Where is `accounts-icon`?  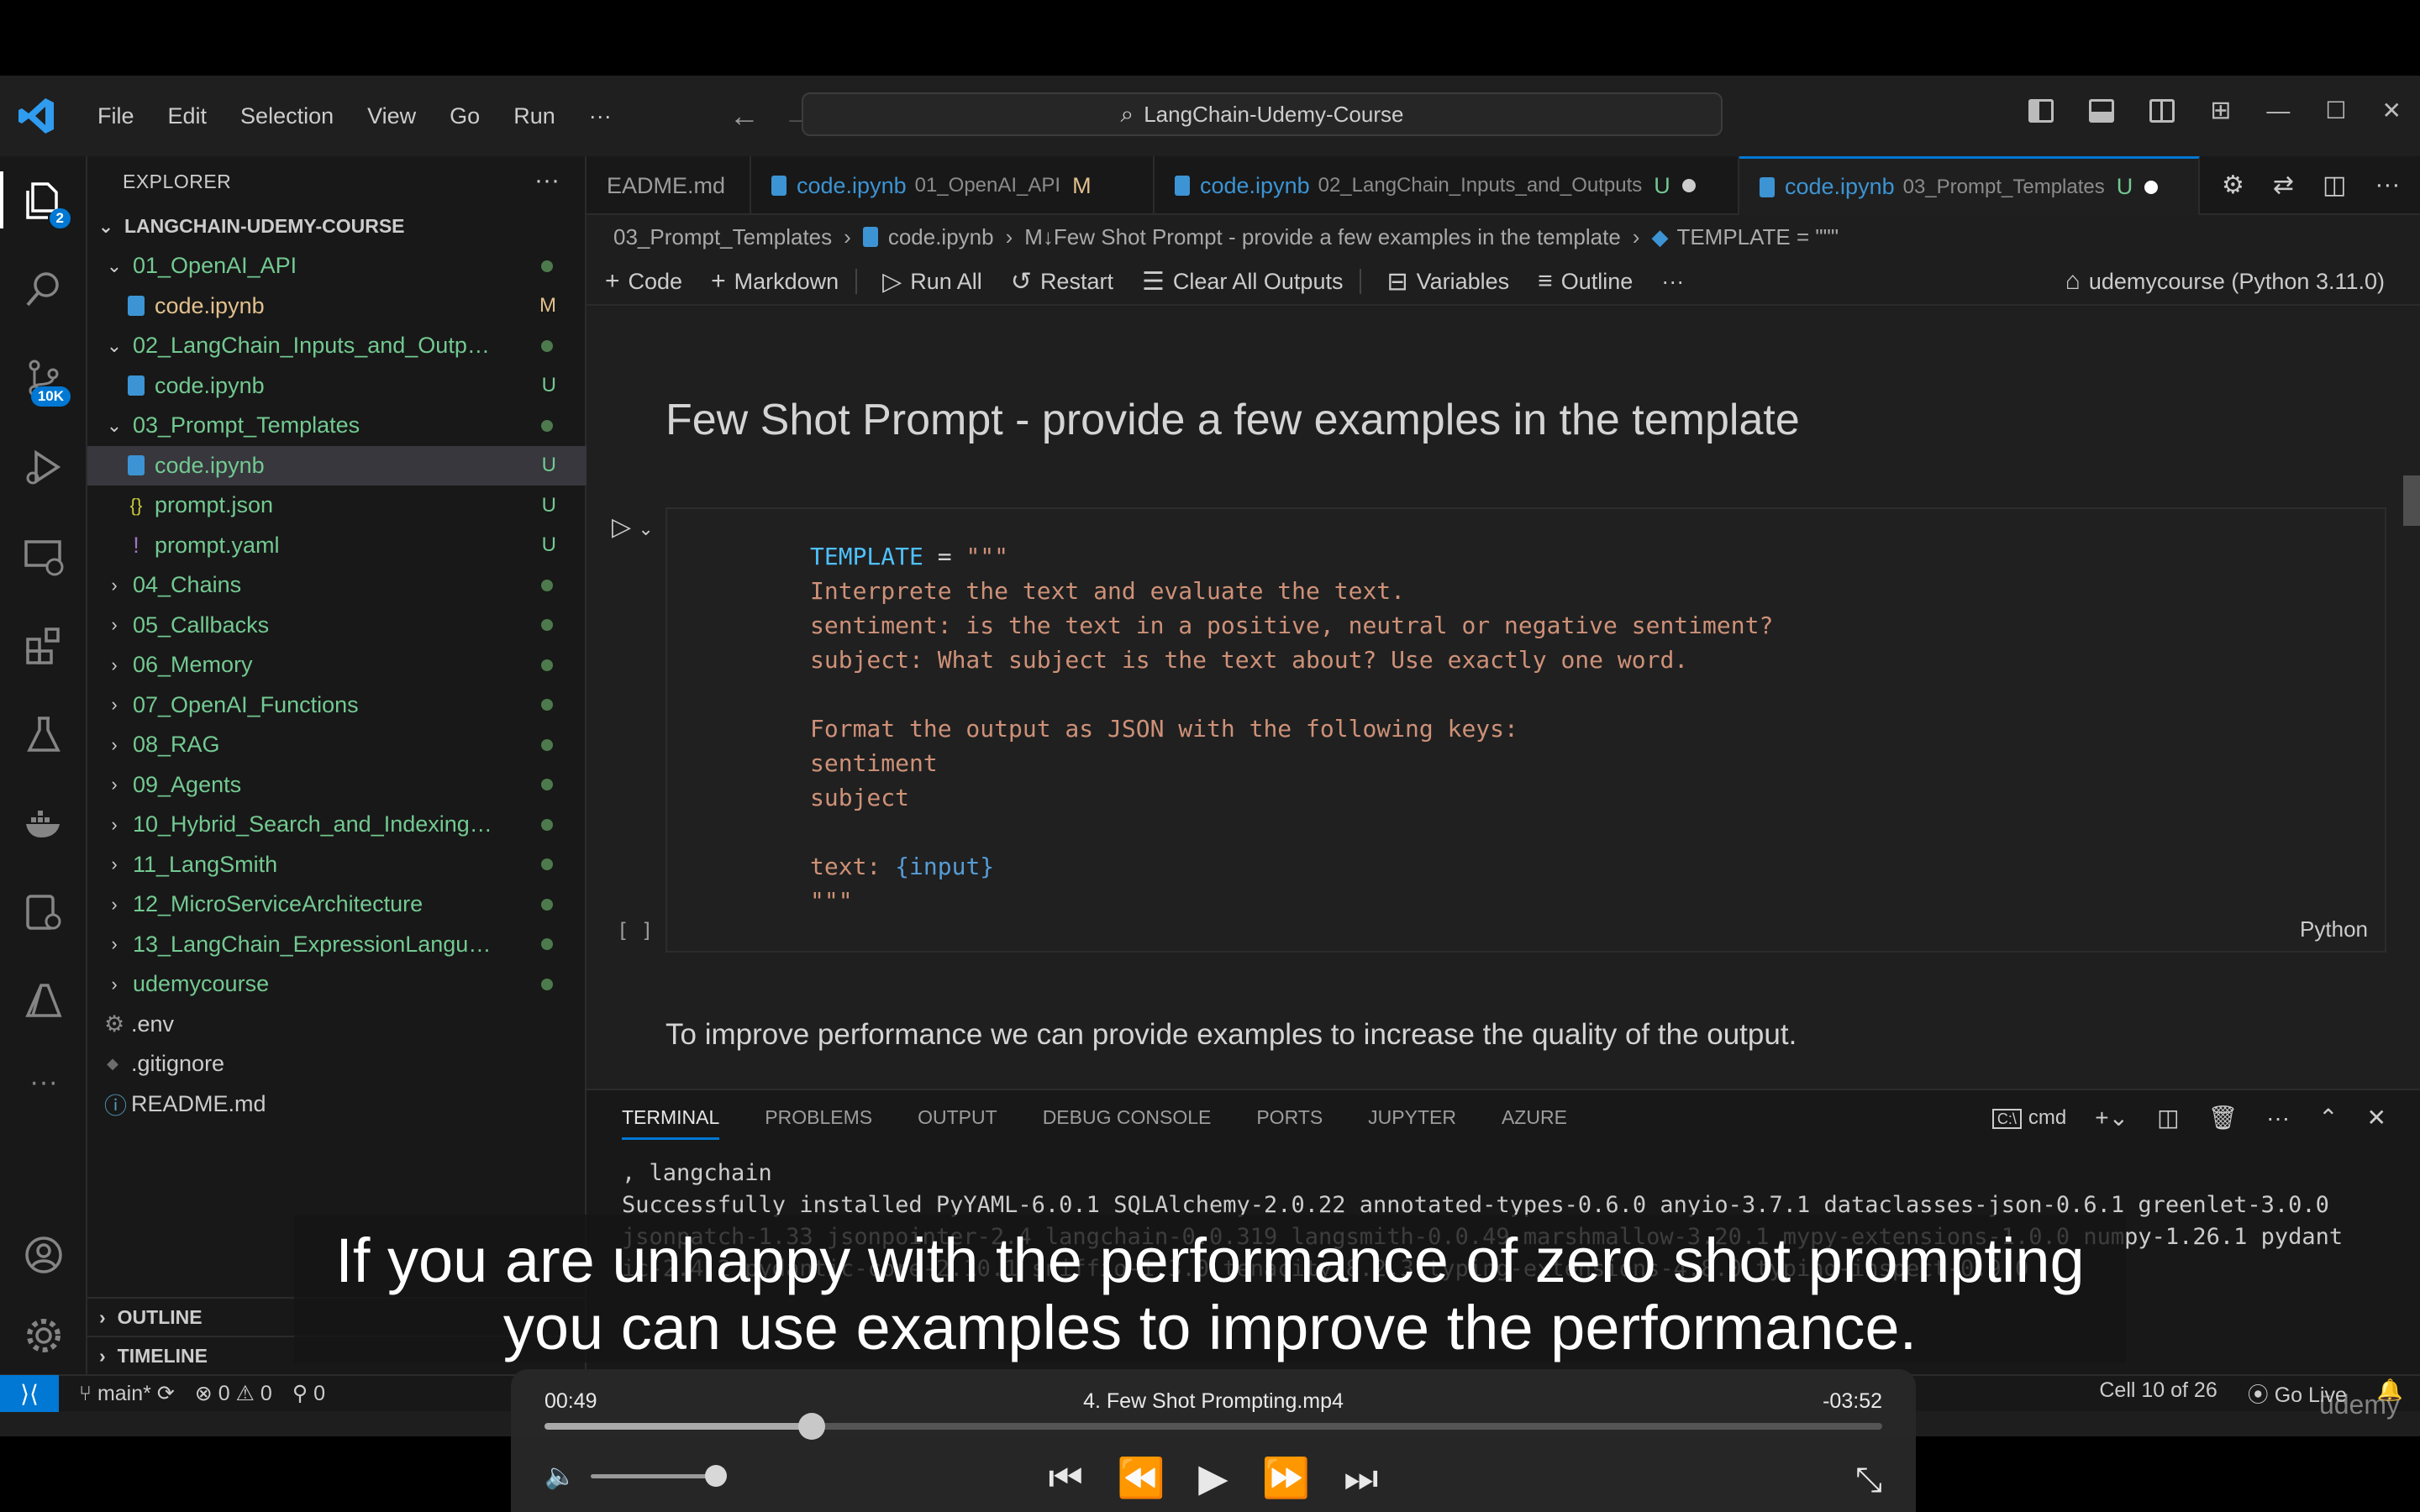 accounts-icon is located at coordinates (43, 1255).